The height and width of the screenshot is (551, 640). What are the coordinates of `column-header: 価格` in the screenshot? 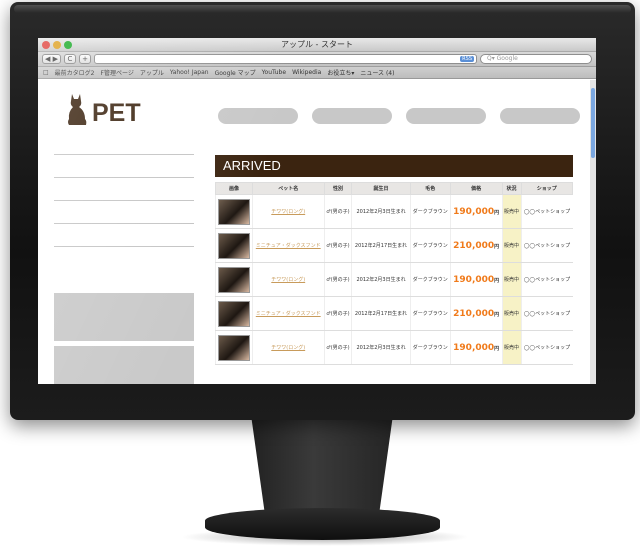 It's located at (476, 188).